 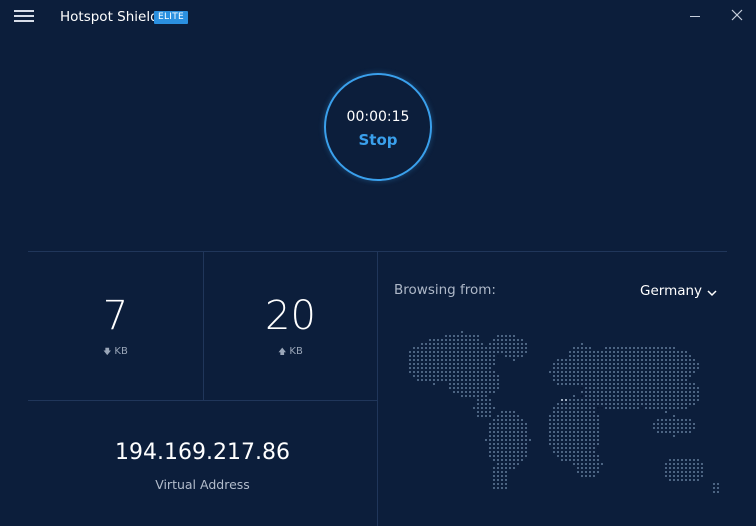 What do you see at coordinates (737, 15) in the screenshot?
I see `close-button` at bounding box center [737, 15].